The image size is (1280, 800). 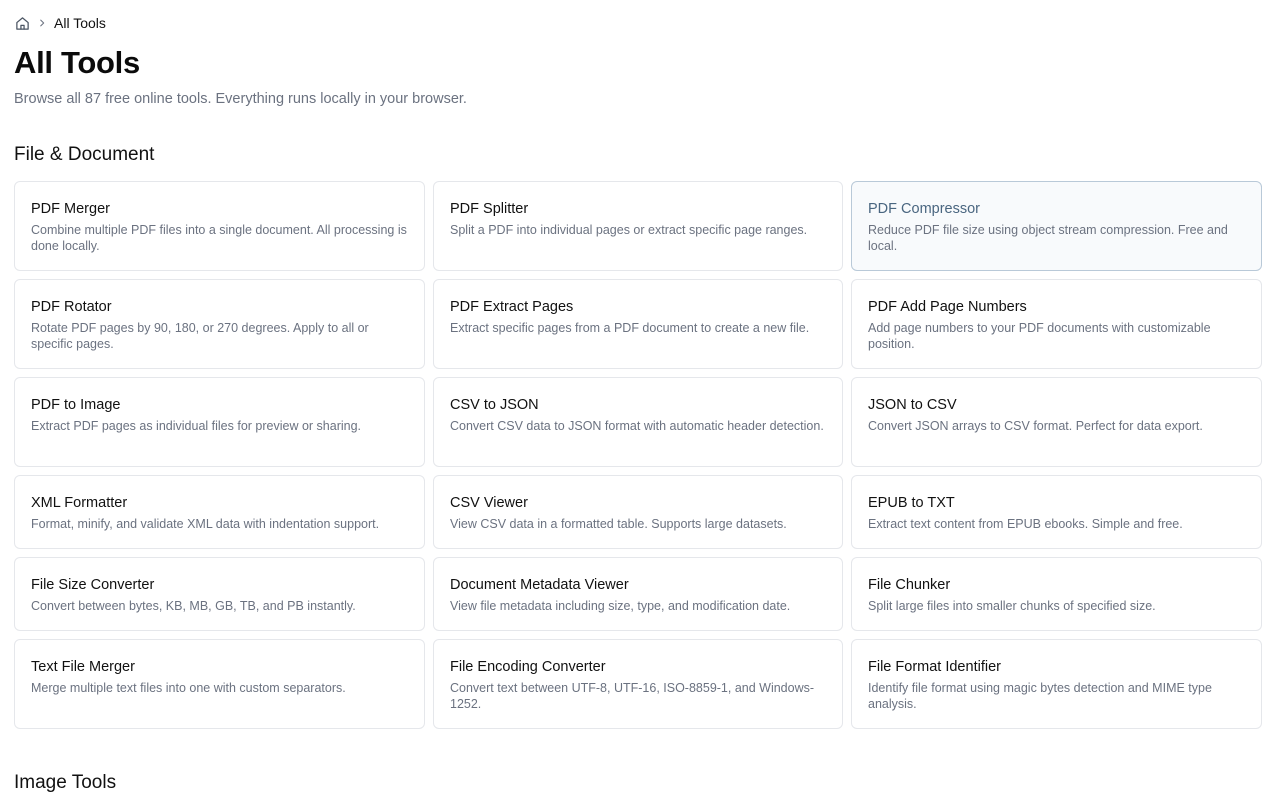 I want to click on tool-card-title: Document Metadata Viewer, so click(x=539, y=585).